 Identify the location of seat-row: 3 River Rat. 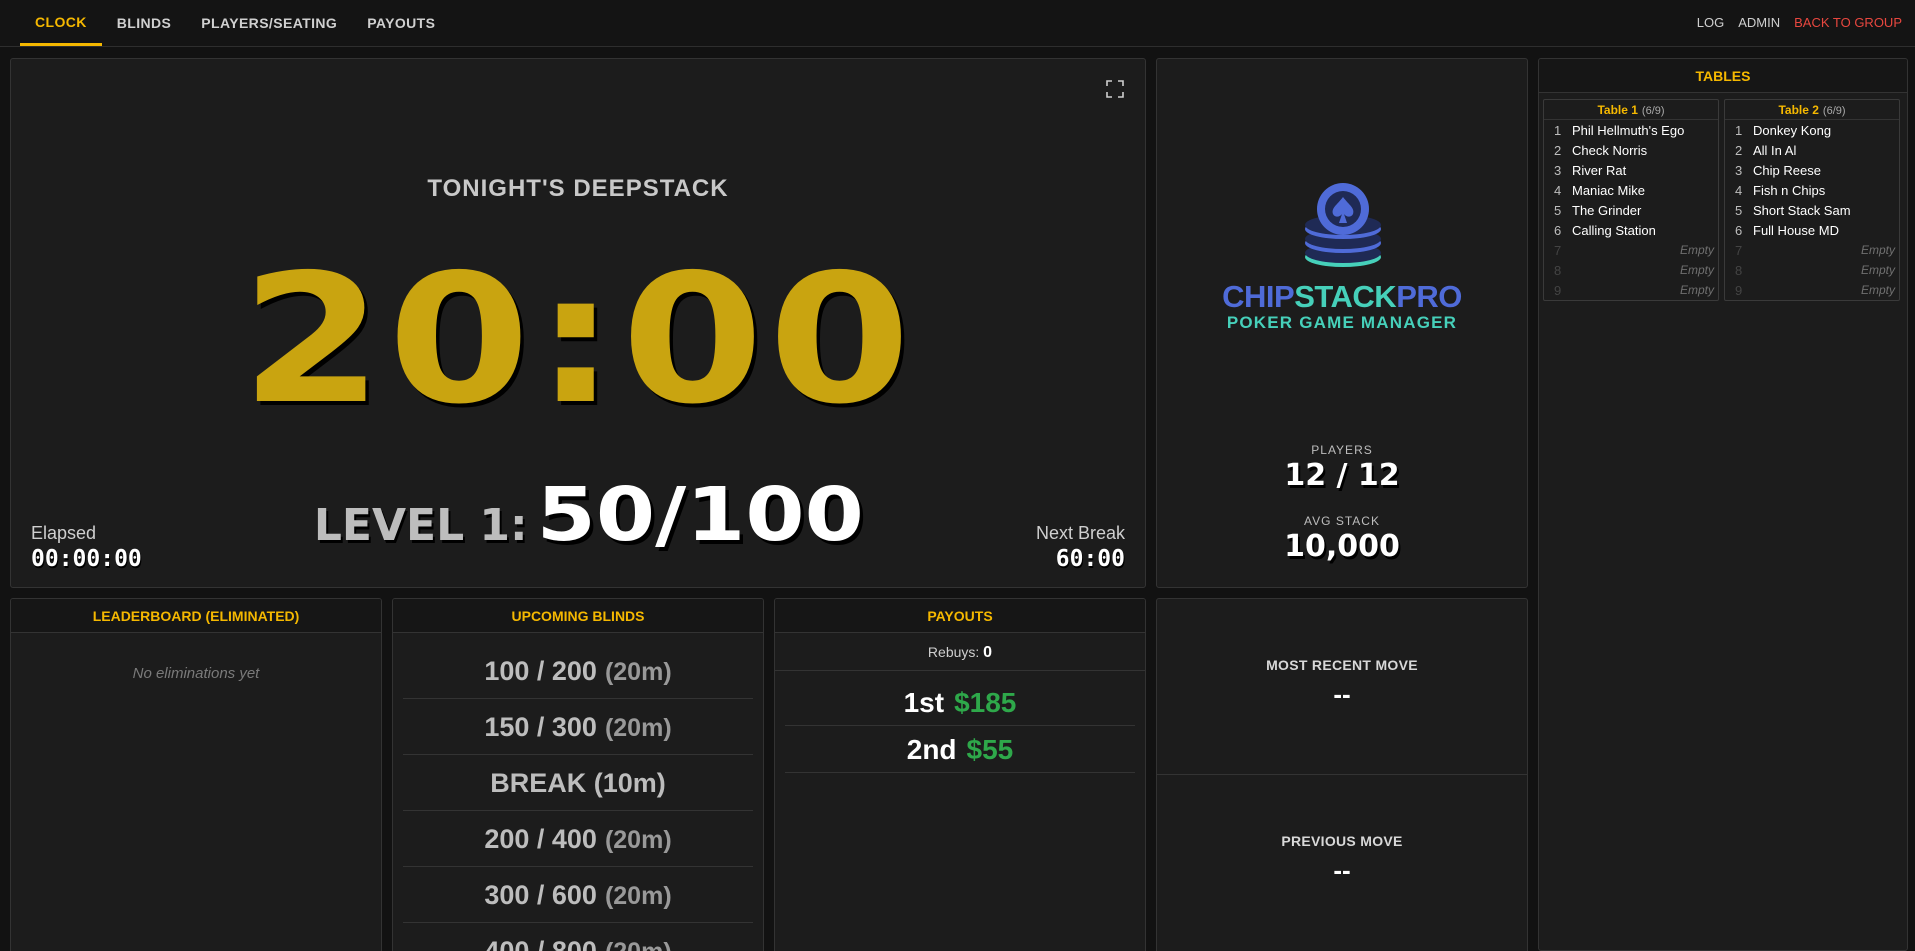
(1631, 170).